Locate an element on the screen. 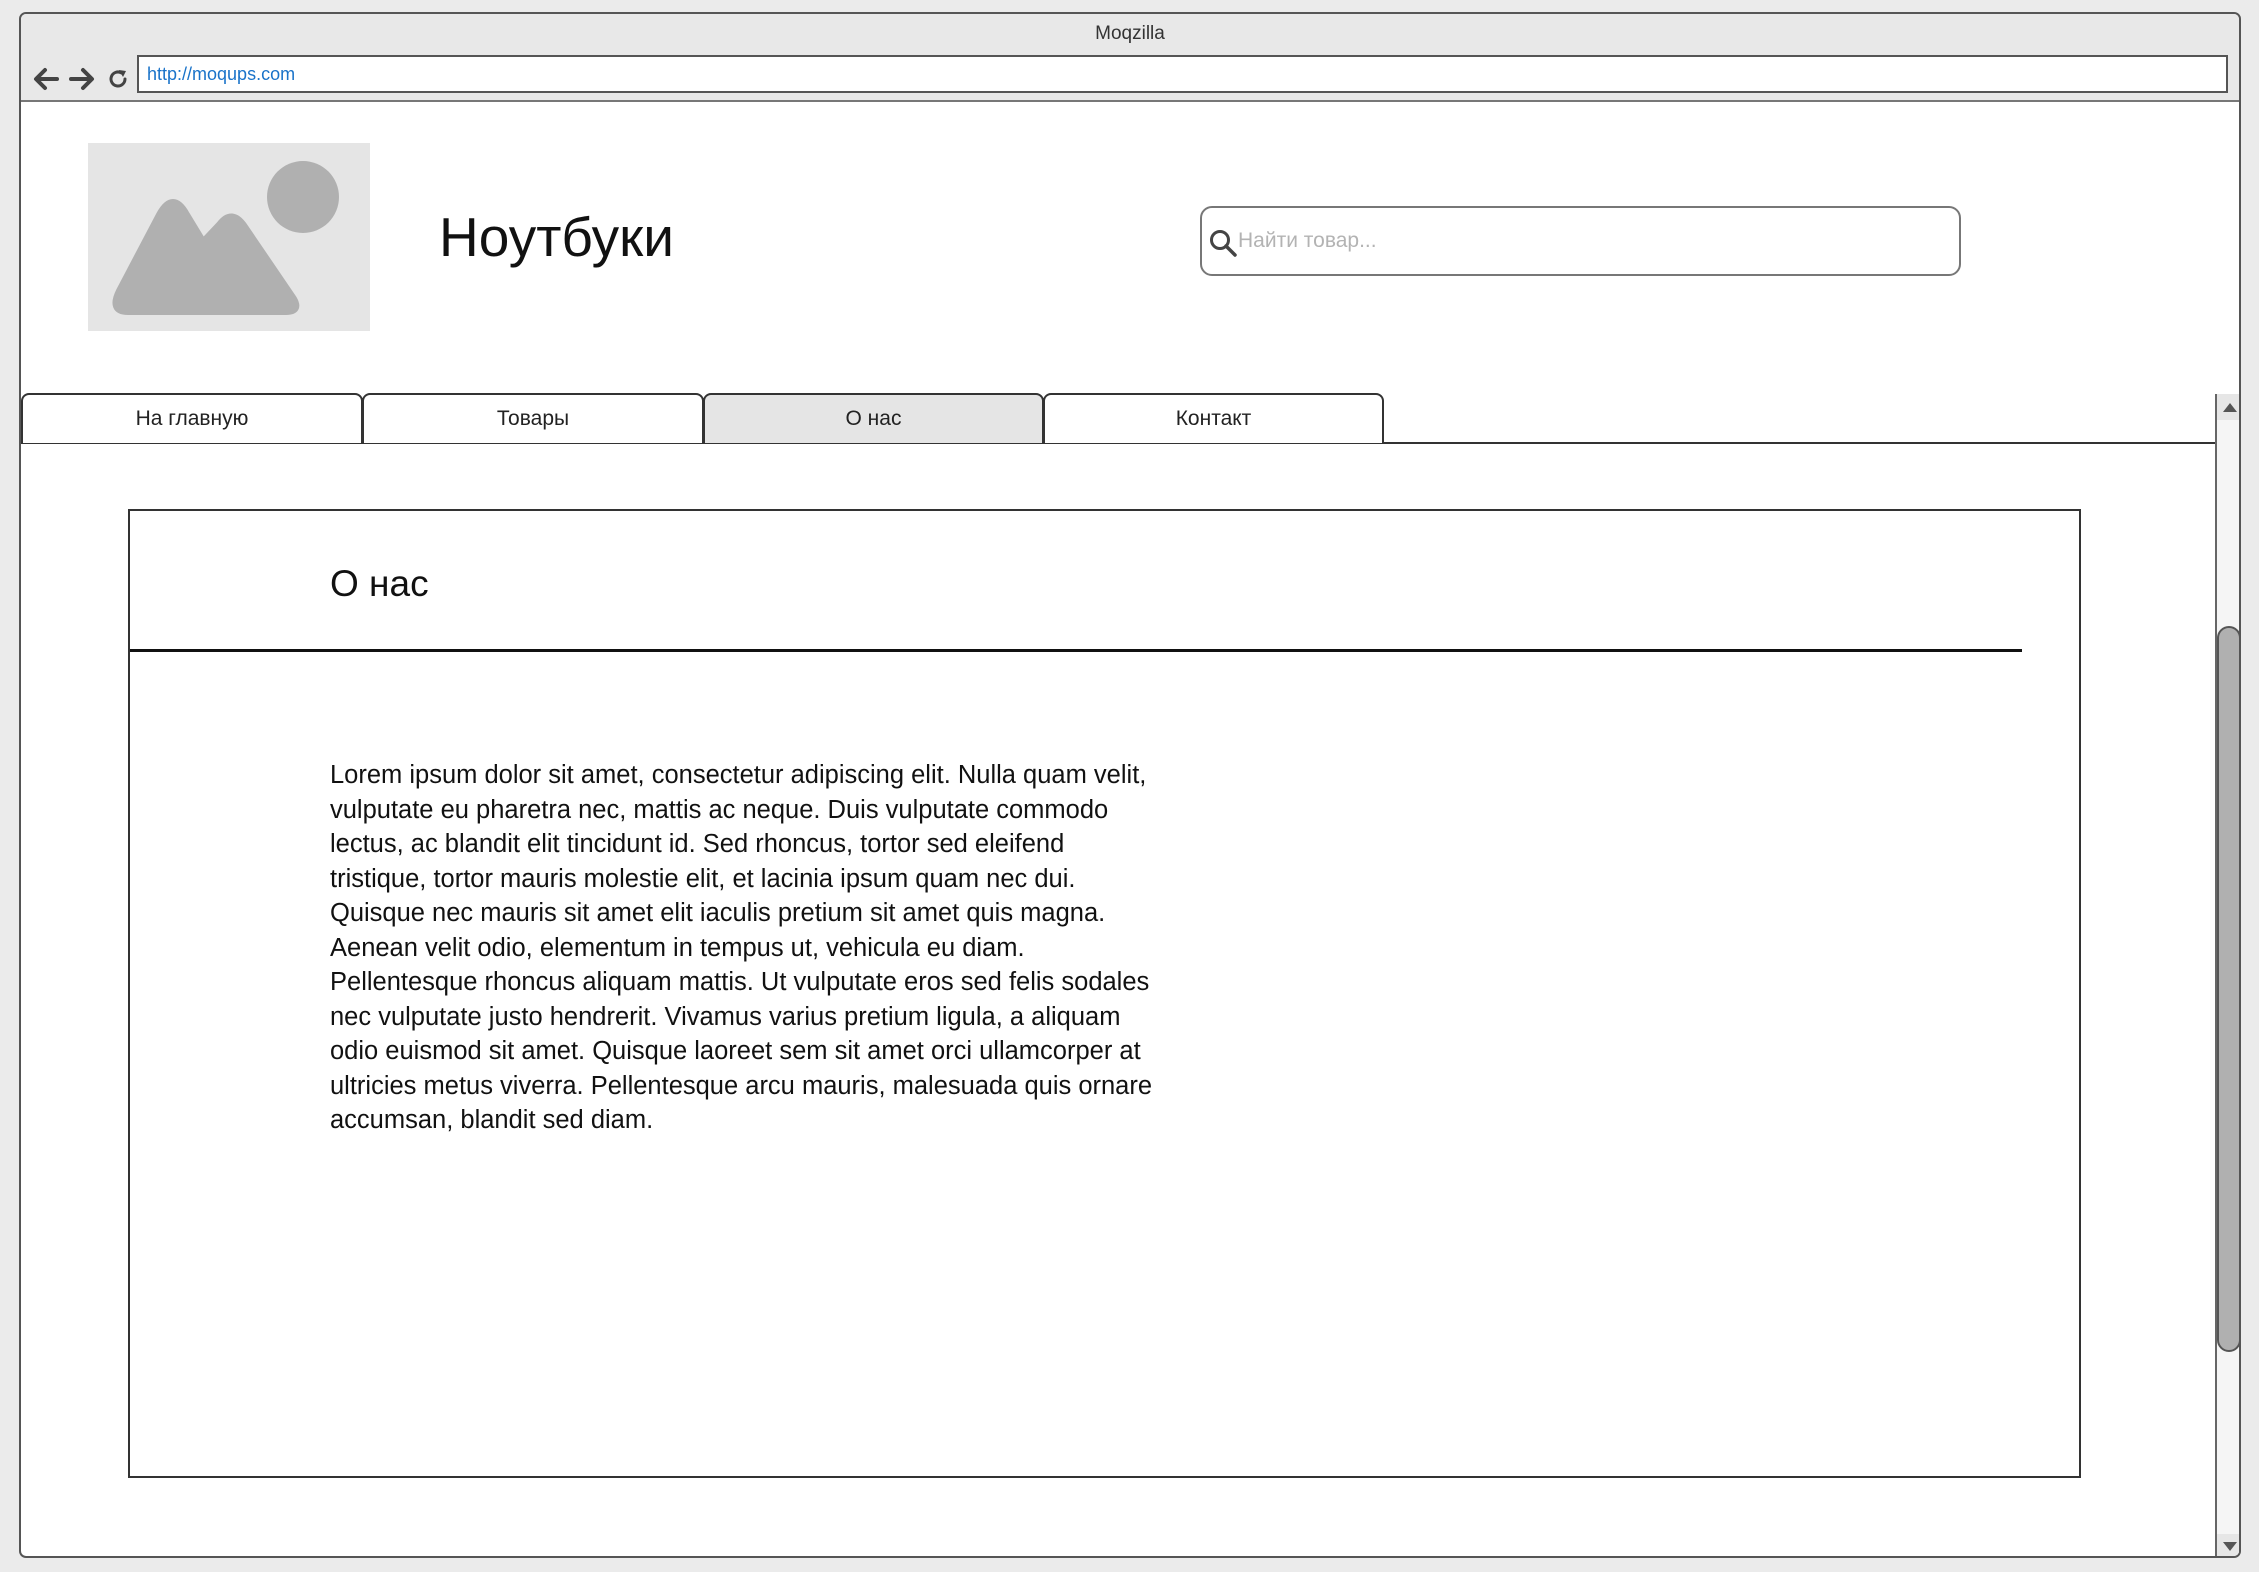 Image resolution: width=2259 pixels, height=1572 pixels. triangle-up-icon is located at coordinates (2230, 407).